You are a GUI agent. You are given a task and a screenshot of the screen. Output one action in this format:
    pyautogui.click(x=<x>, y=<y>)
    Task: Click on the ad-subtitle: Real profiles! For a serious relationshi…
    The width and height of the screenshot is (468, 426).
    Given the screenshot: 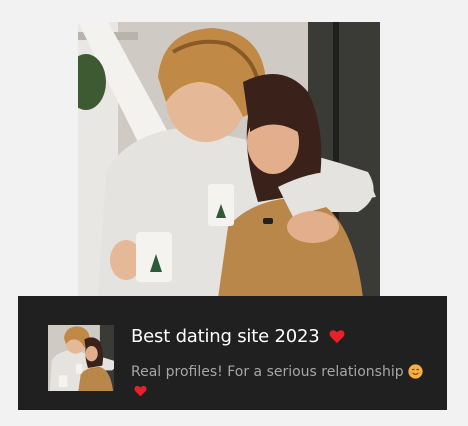 What is the action you would take?
    pyautogui.click(x=281, y=382)
    